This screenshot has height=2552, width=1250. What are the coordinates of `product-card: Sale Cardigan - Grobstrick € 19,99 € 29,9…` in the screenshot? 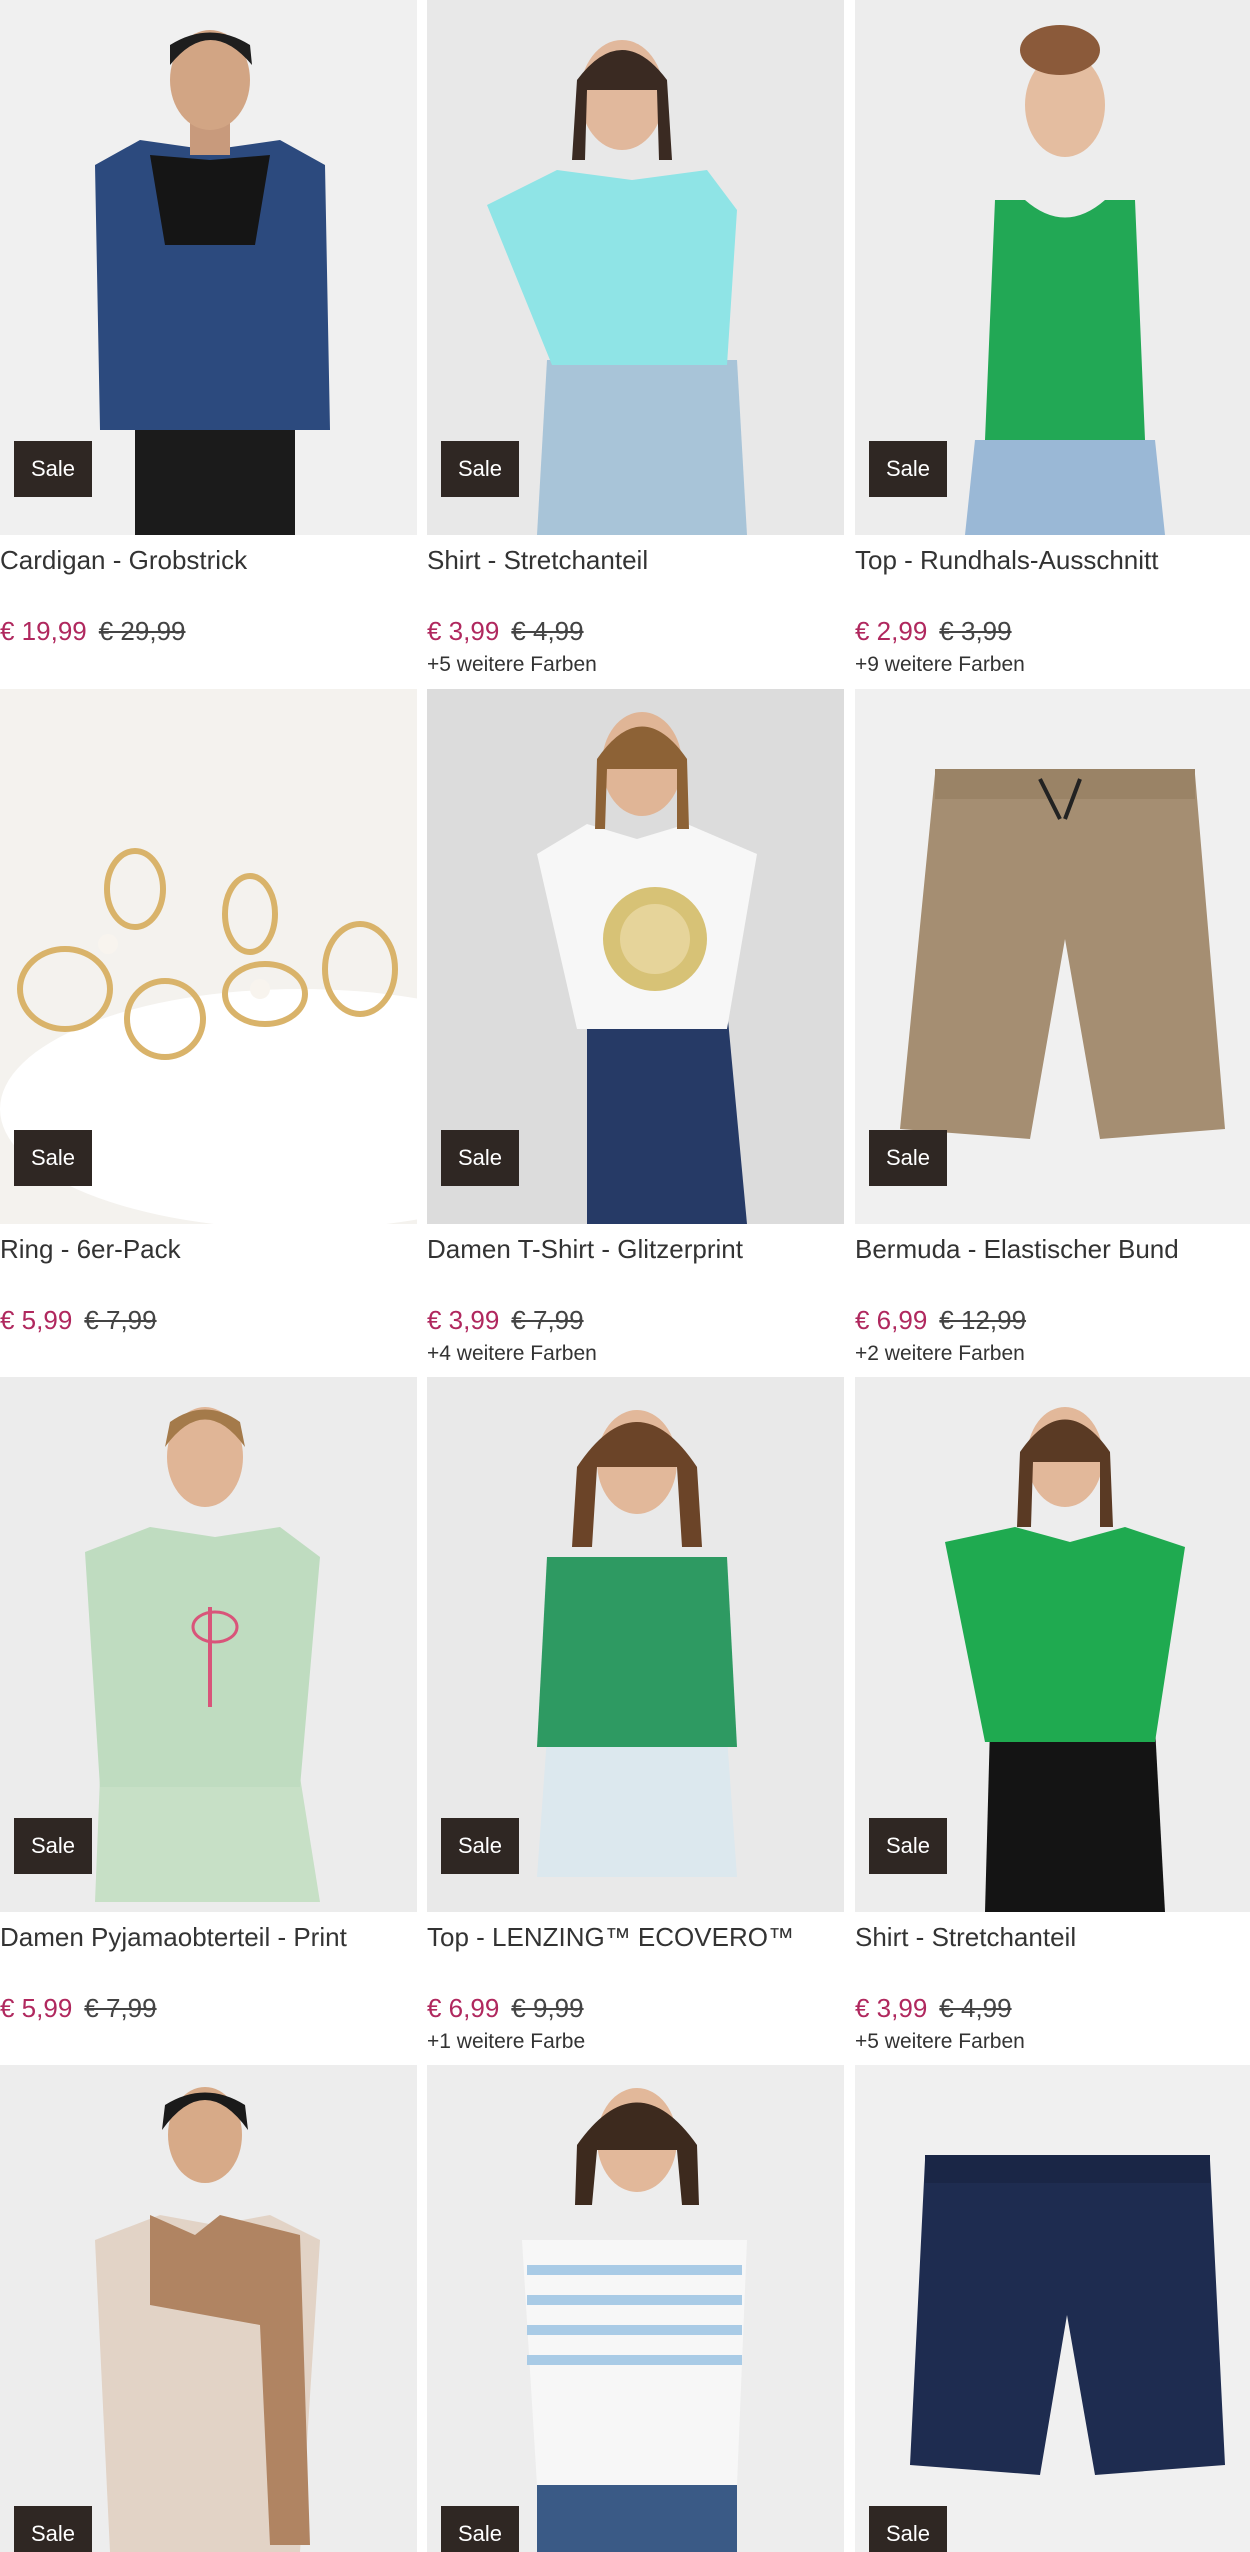 It's located at (208, 339).